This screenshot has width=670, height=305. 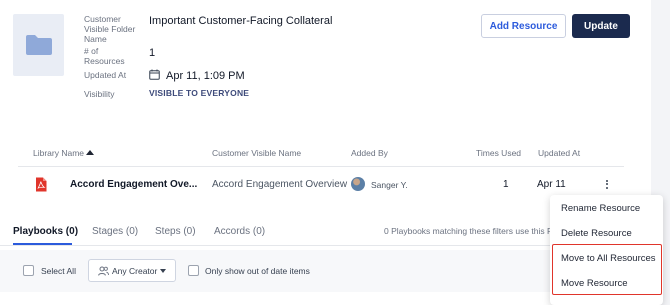 I want to click on resource-count-label: # of Resources, so click(x=104, y=56).